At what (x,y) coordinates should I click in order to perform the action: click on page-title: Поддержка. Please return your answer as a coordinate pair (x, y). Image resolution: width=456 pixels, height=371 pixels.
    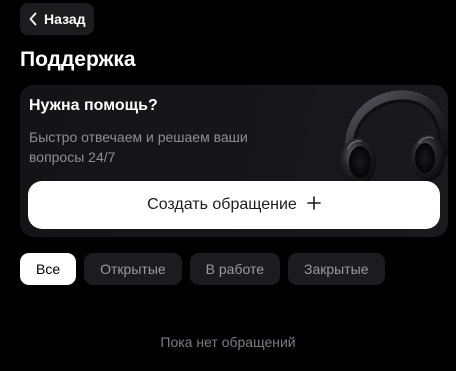
    Looking at the image, I should click on (78, 59).